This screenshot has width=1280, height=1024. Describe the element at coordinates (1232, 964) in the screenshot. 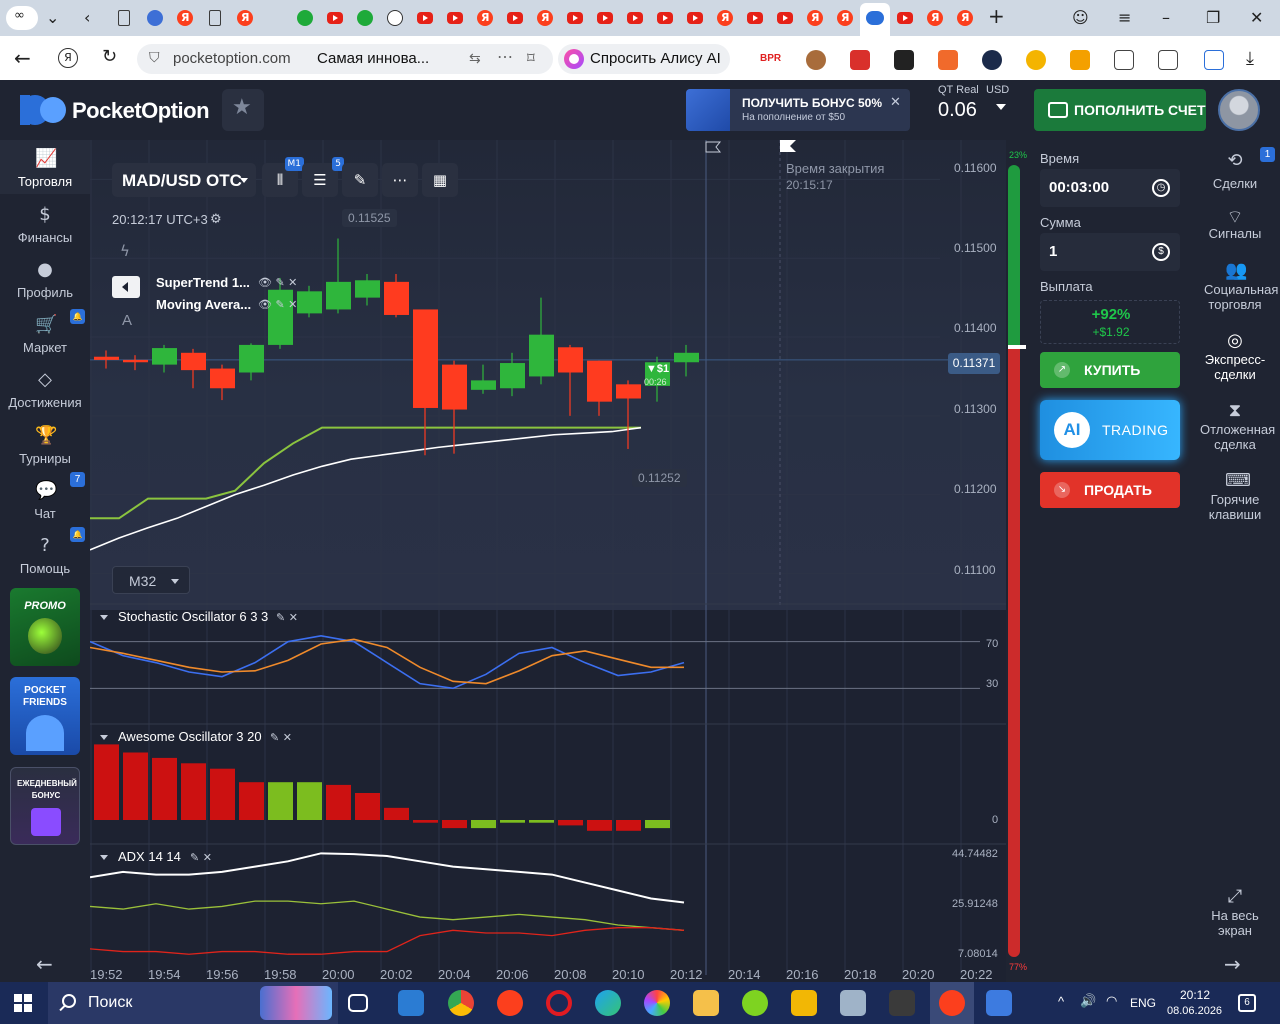

I see `expand-arrow-icon: →` at that location.